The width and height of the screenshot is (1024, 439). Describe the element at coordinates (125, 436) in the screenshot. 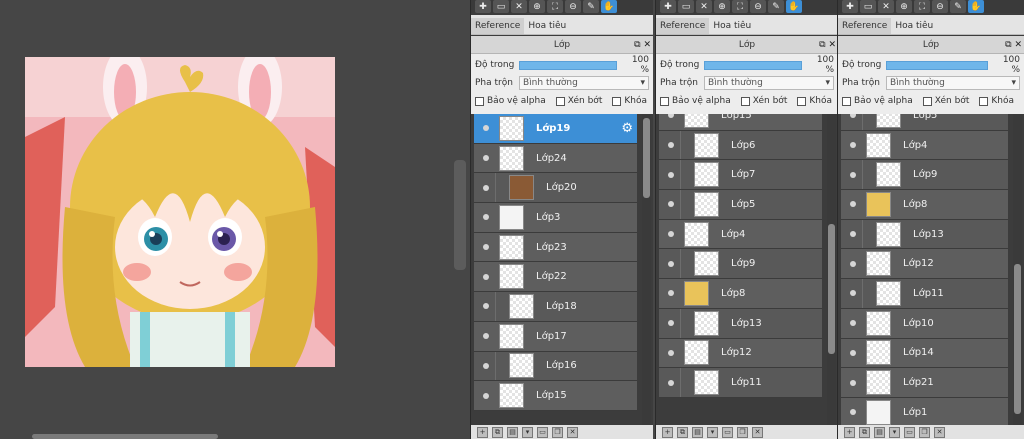

I see `canvas-horizontal-scrollbar` at that location.